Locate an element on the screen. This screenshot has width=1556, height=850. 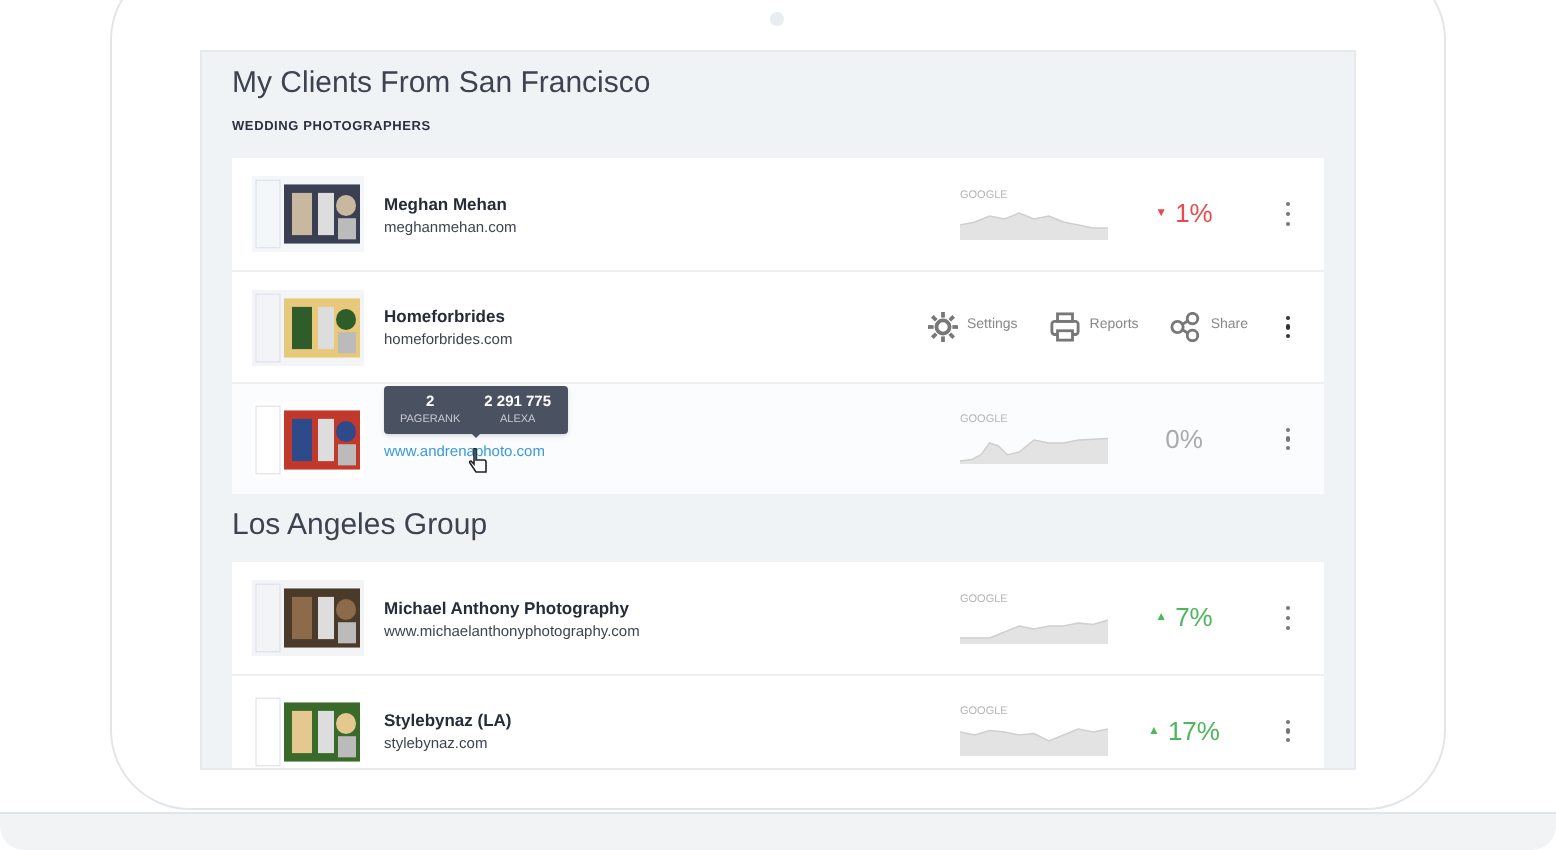
printer-icon is located at coordinates (1064, 327).